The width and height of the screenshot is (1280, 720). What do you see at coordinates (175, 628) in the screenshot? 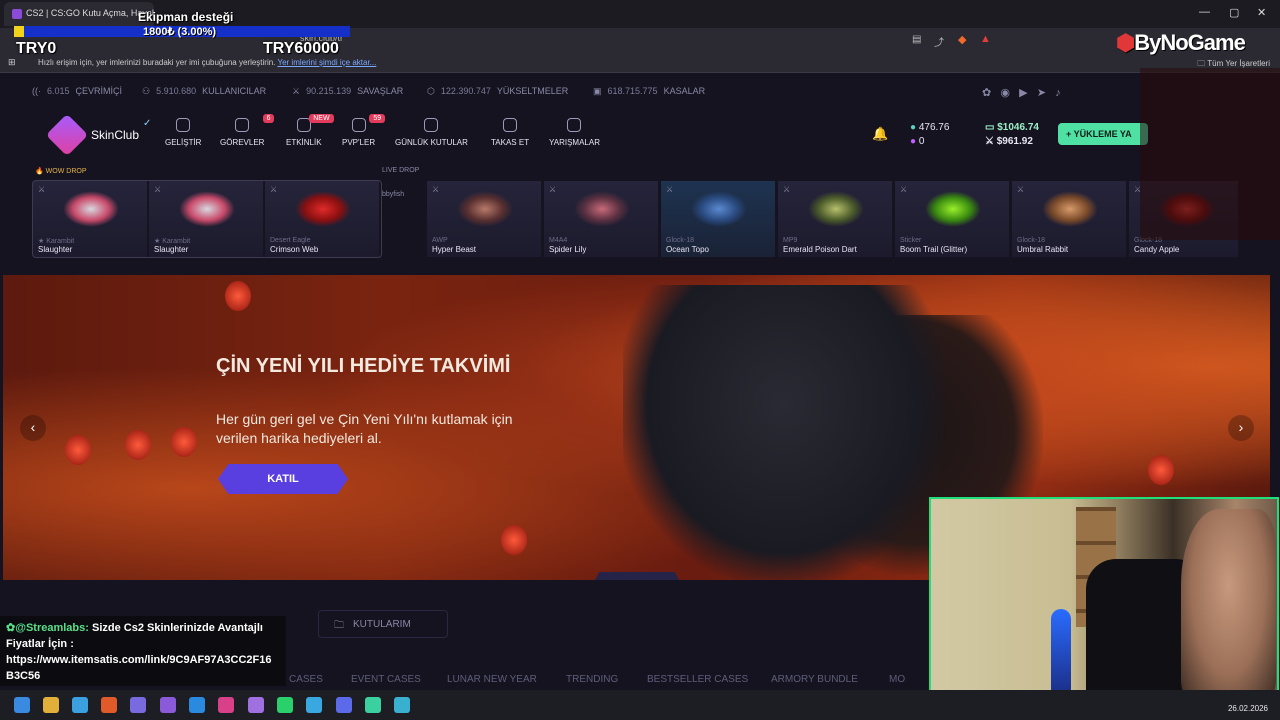
I see `streamlabs-text: Sizde Cs2 Skinlerinizde Avantajlı` at bounding box center [175, 628].